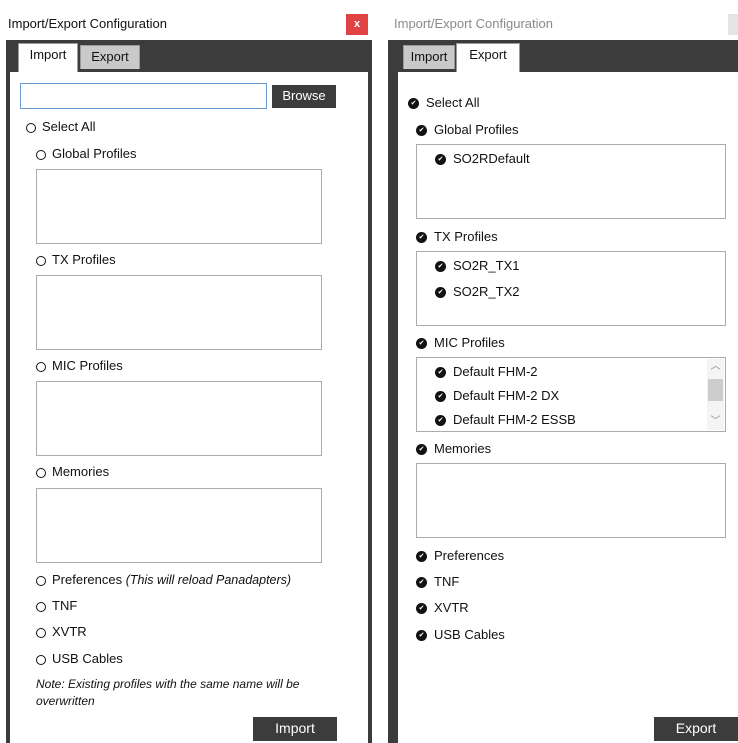 Image resolution: width=738 pixels, height=743 pixels. What do you see at coordinates (357, 24) in the screenshot?
I see `close-button: x` at bounding box center [357, 24].